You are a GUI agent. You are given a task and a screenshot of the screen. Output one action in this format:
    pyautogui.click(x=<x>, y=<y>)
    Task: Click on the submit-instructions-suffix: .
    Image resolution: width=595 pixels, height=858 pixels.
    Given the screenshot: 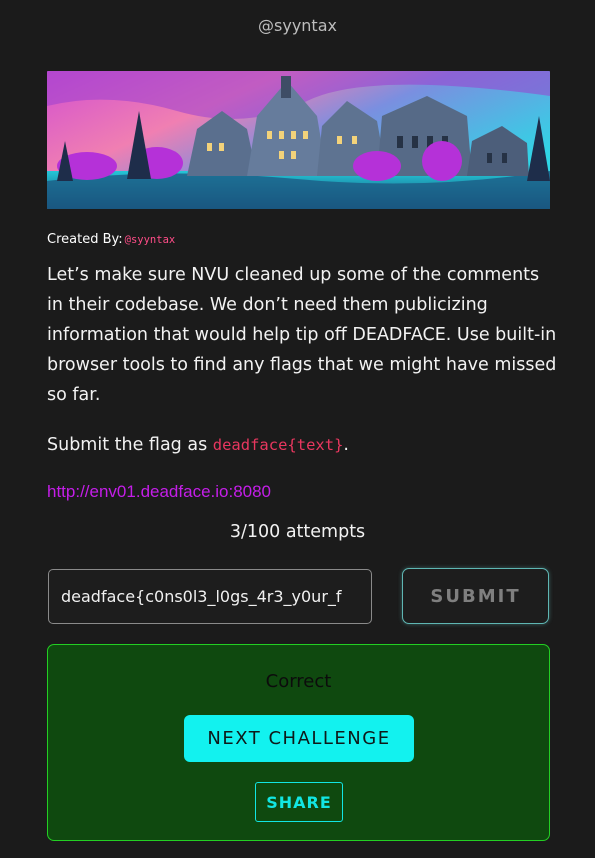 What is the action you would take?
    pyautogui.click(x=346, y=445)
    